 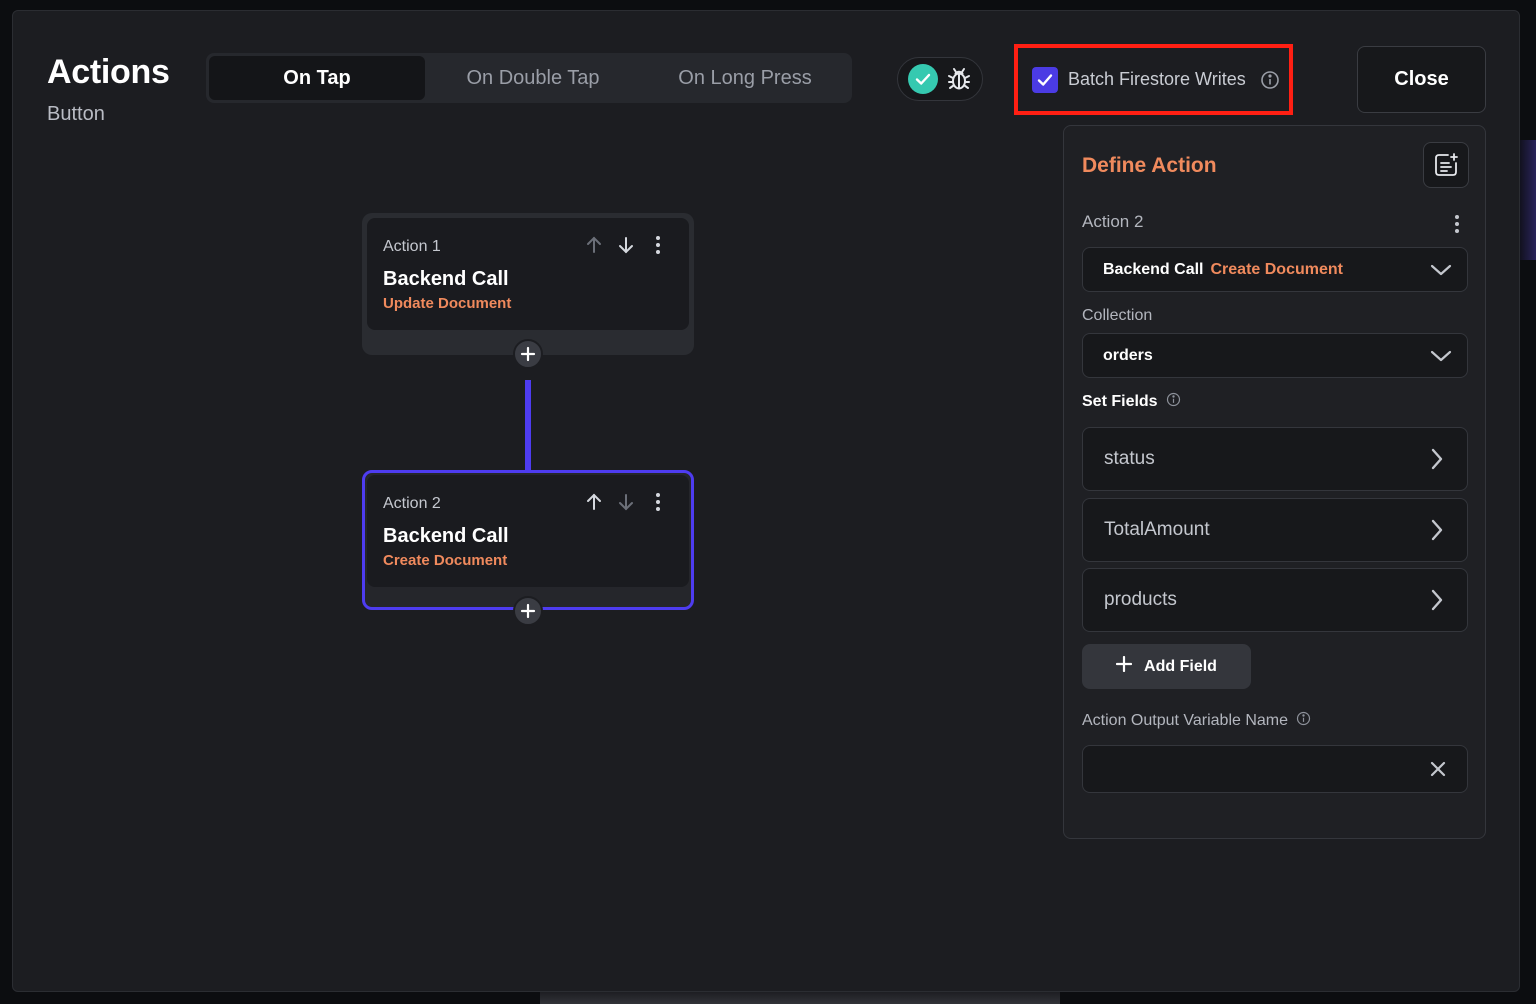 I want to click on set-fields-heading: Set Fields, so click(x=1131, y=402).